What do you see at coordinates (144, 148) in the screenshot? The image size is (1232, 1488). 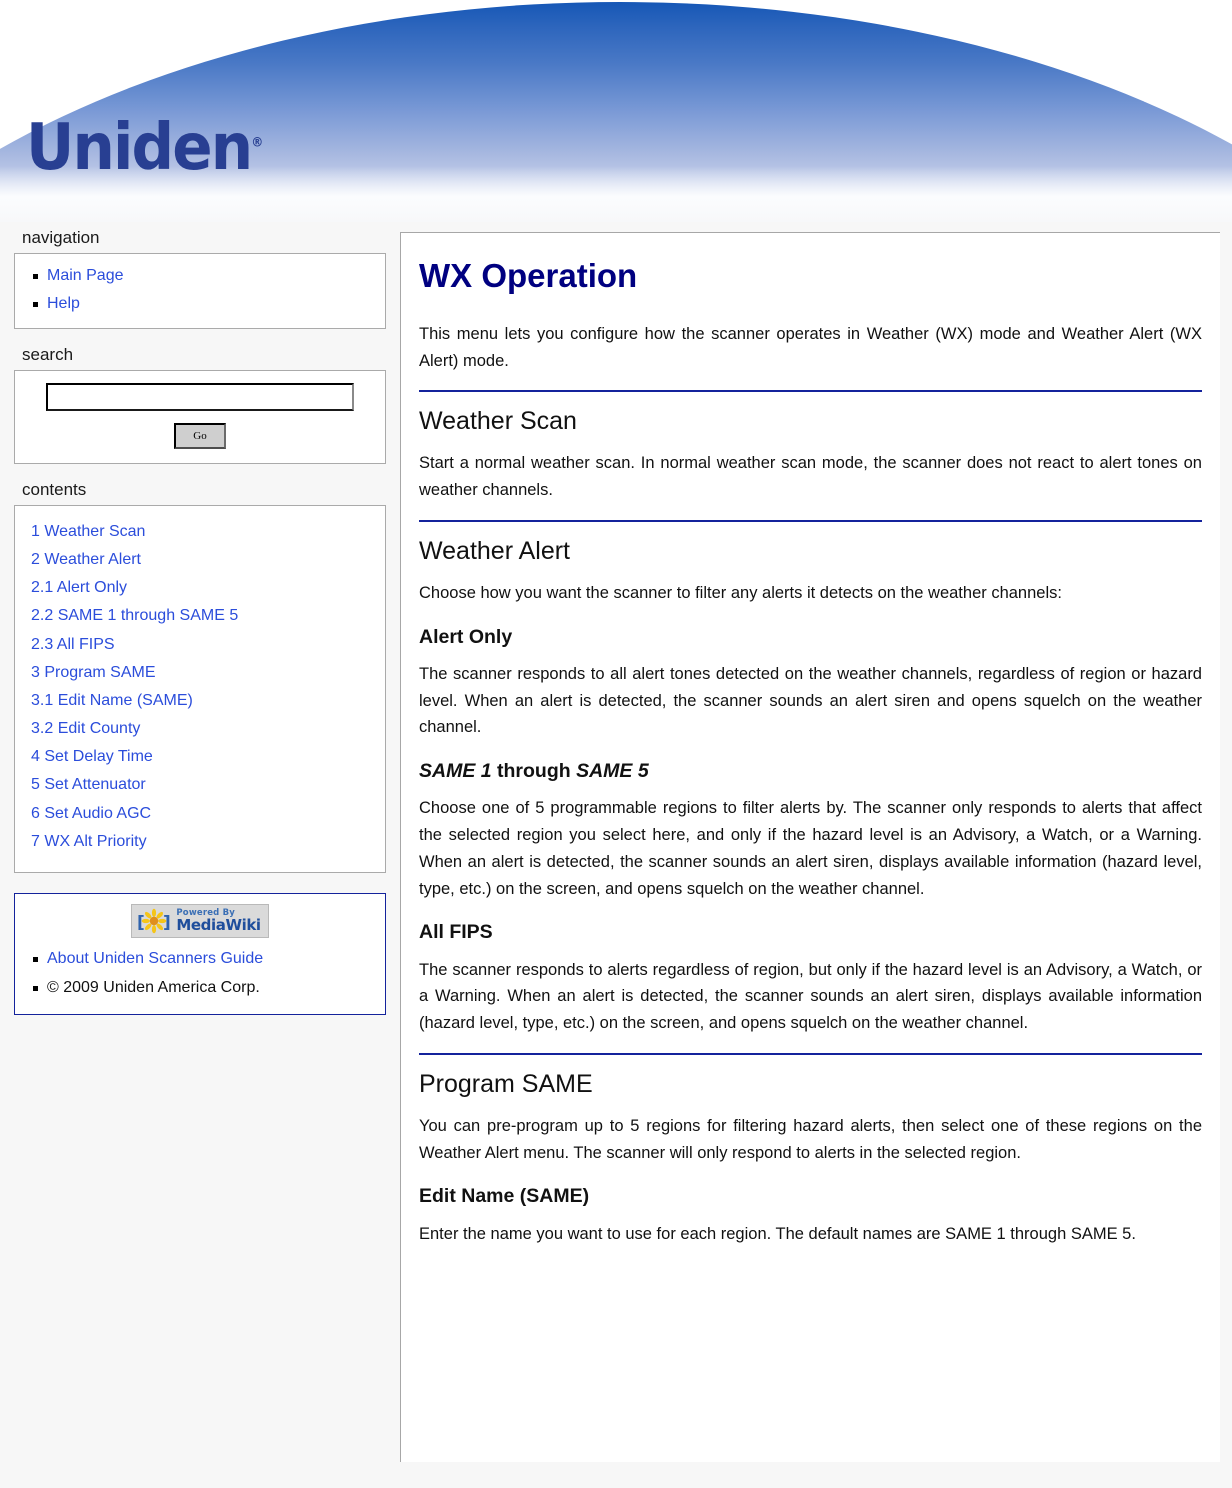 I see `uniden-logo: Uniden®` at bounding box center [144, 148].